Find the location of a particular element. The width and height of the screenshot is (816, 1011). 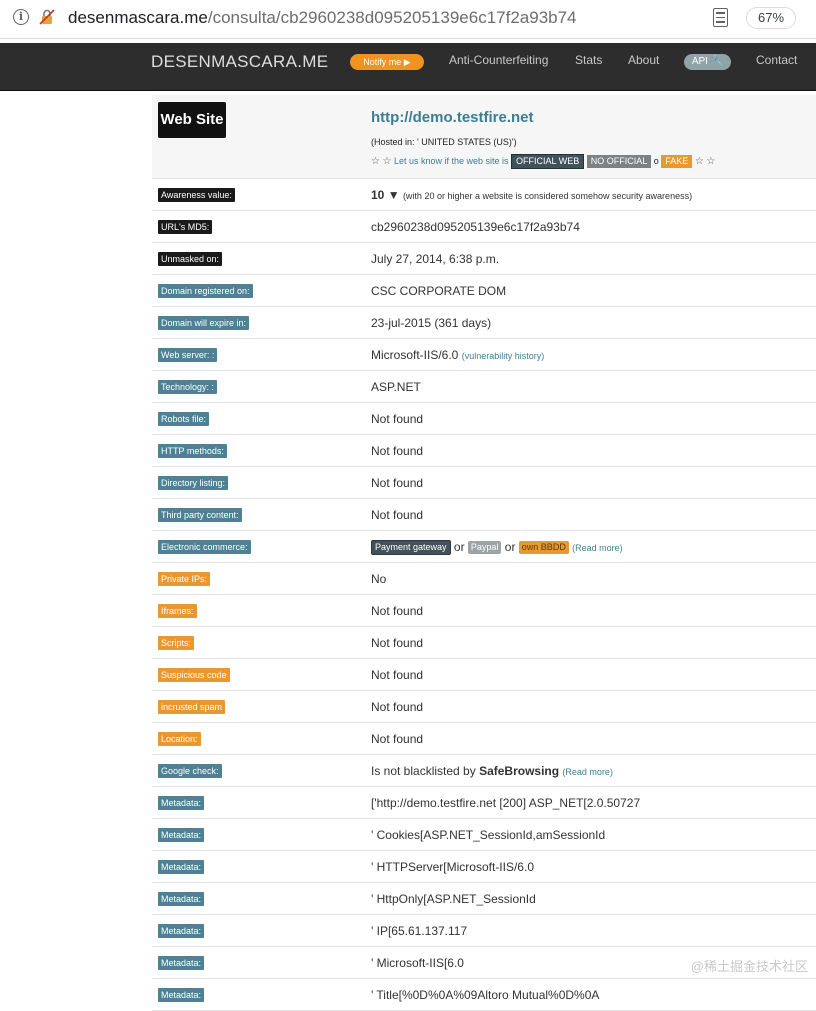

payment-gateway-tag: Payment gateway is located at coordinates (411, 547).